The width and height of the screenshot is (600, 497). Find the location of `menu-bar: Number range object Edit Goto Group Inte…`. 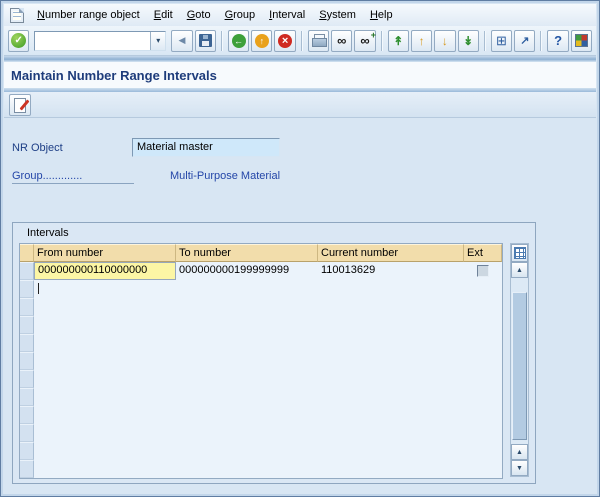

menu-bar: Number range object Edit Goto Group Inte… is located at coordinates (300, 15).